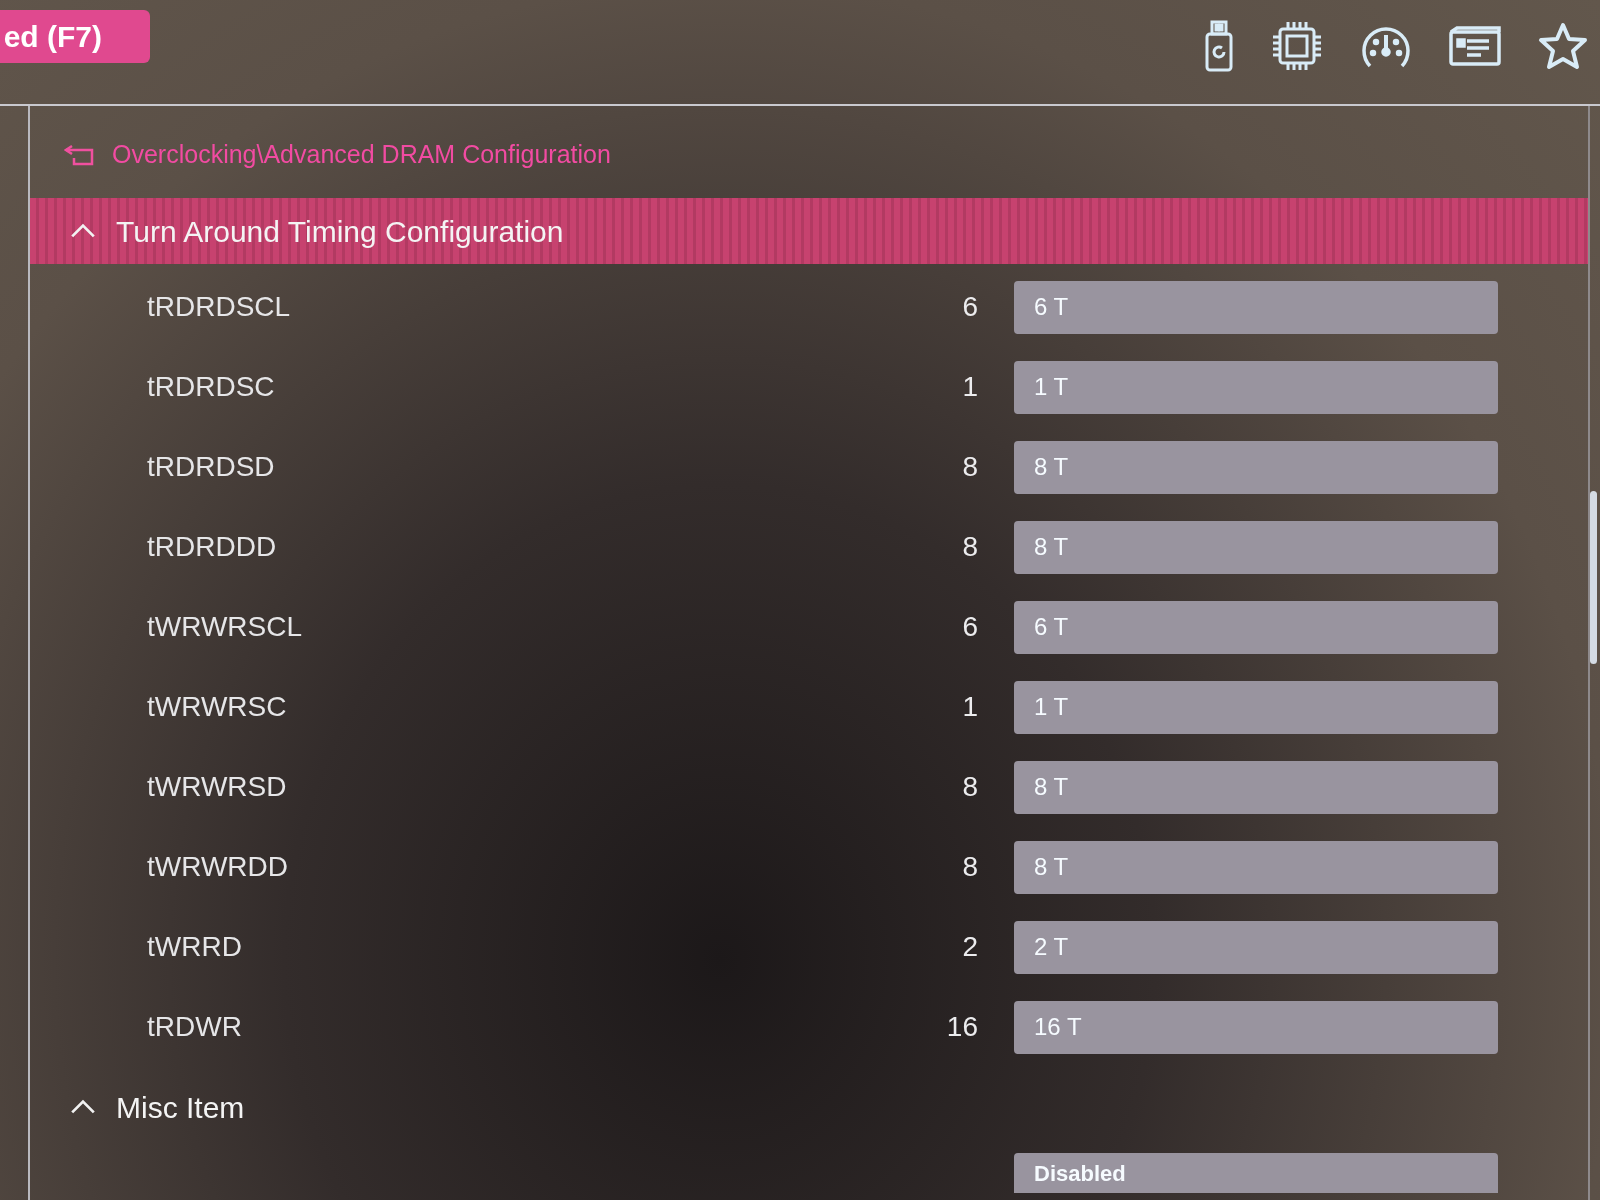 The image size is (1600, 1200). Describe the element at coordinates (211, 467) in the screenshot. I see `setting-label: tRDRDSD` at that location.